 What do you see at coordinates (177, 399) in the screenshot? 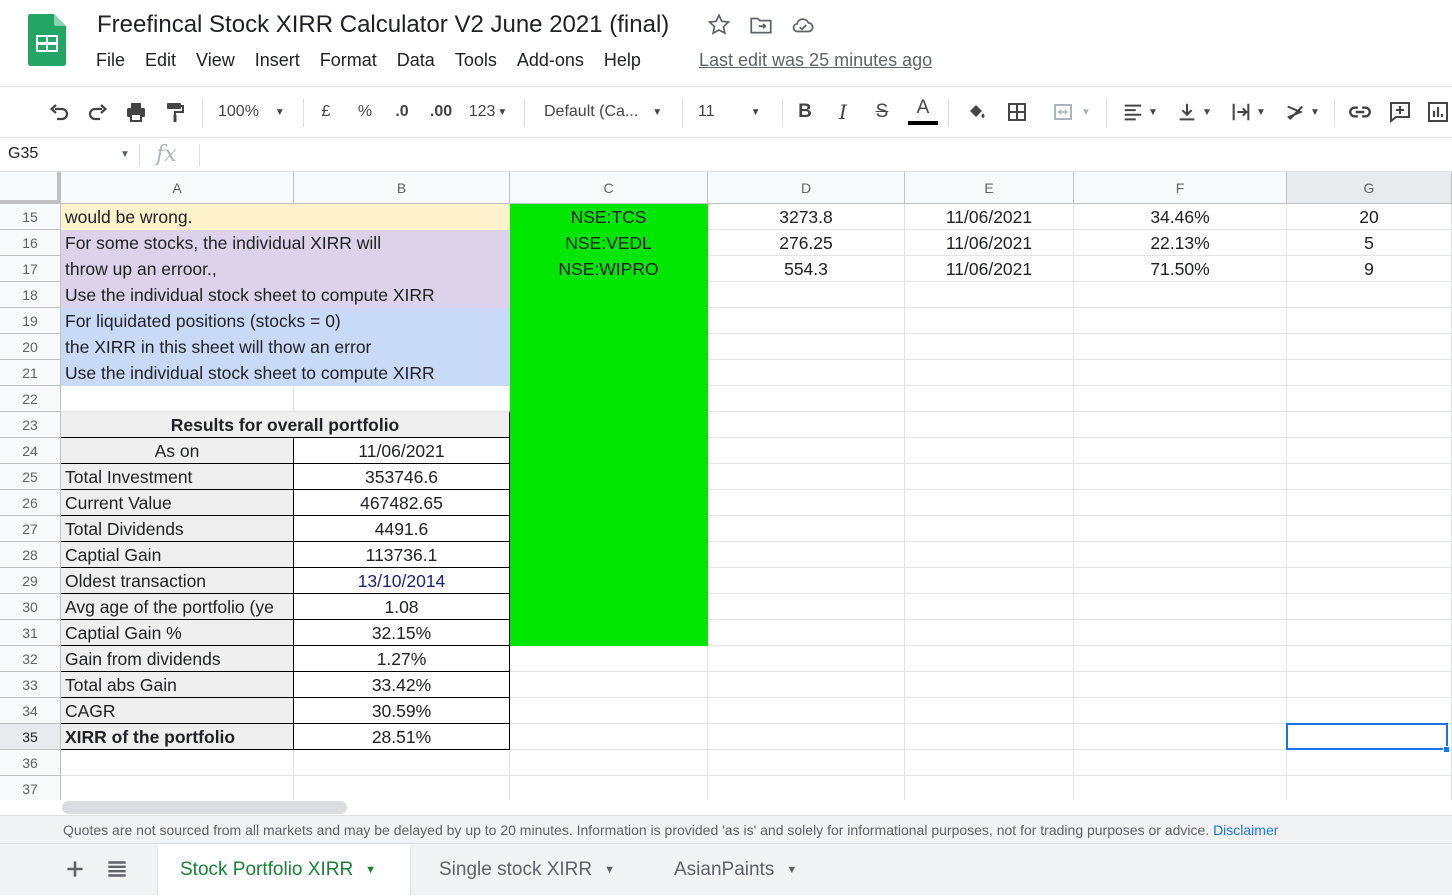
I see `cell-a22` at bounding box center [177, 399].